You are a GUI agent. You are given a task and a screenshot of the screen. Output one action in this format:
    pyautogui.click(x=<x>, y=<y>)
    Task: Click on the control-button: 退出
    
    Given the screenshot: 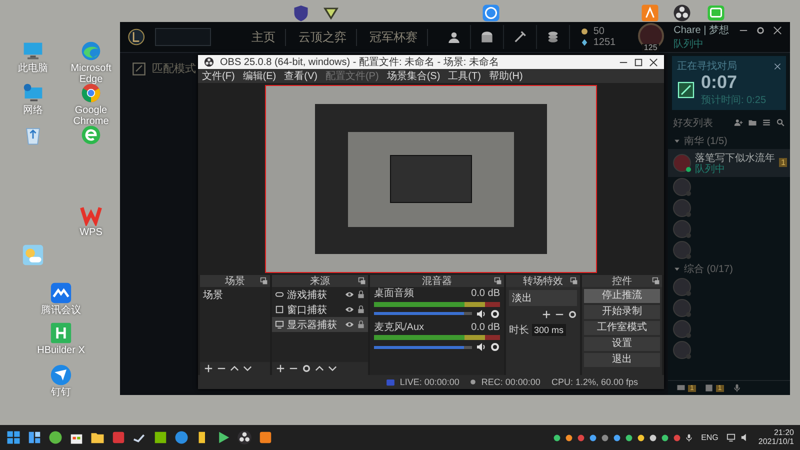 What is the action you would take?
    pyautogui.click(x=622, y=360)
    